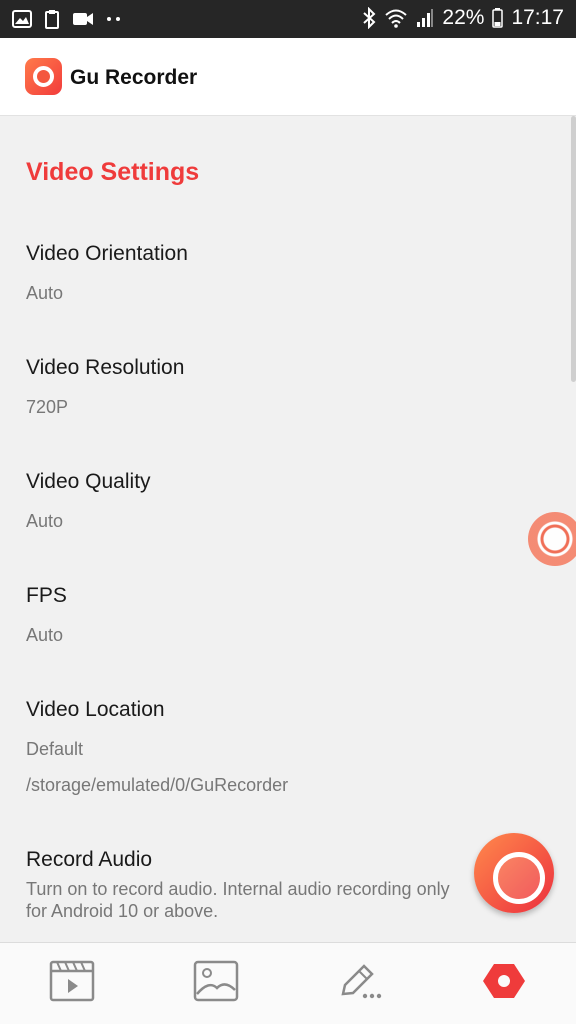 The height and width of the screenshot is (1024, 576). I want to click on nav-gallery, so click(216, 983).